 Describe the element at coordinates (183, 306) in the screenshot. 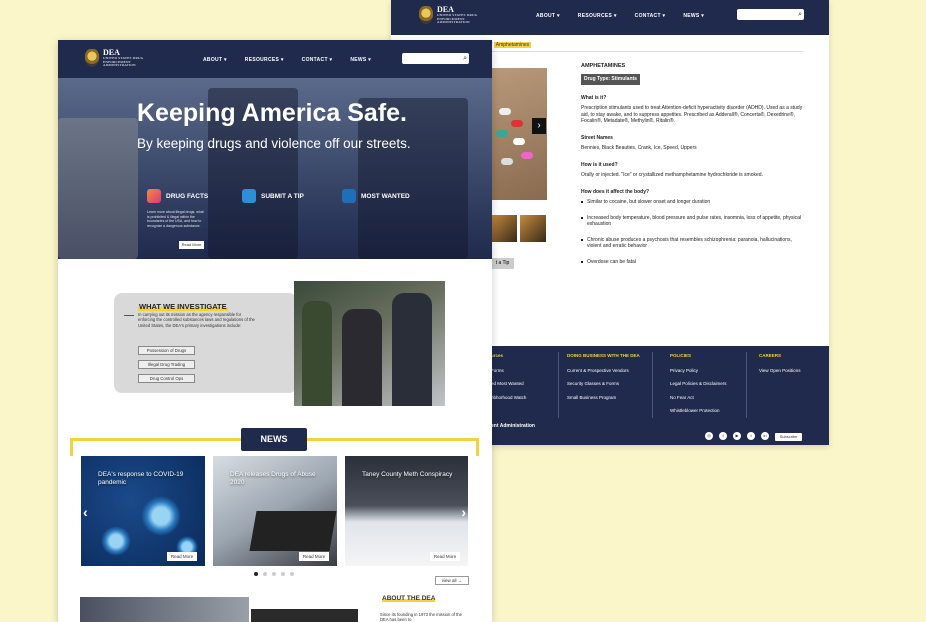

I see `investigate-title: WHAT WE INVESTIGATE` at that location.